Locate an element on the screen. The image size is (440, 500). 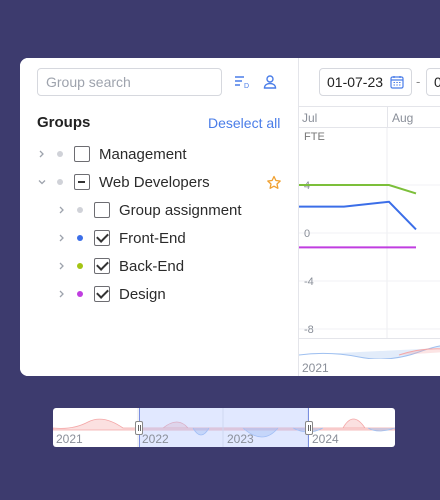
start-date-input: 01-07-23 is located at coordinates (365, 82).